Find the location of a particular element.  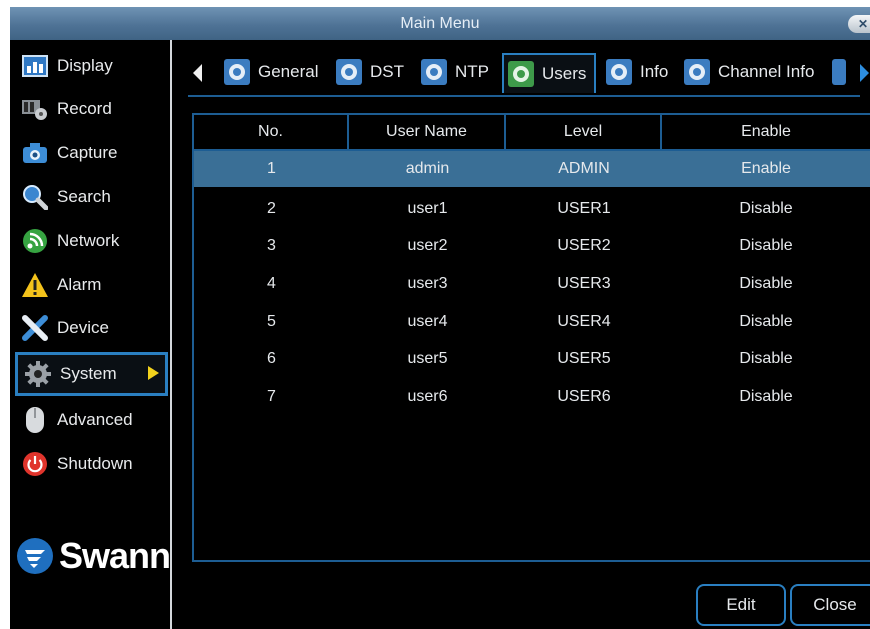

cell-user-name: user4 is located at coordinates (427, 321).